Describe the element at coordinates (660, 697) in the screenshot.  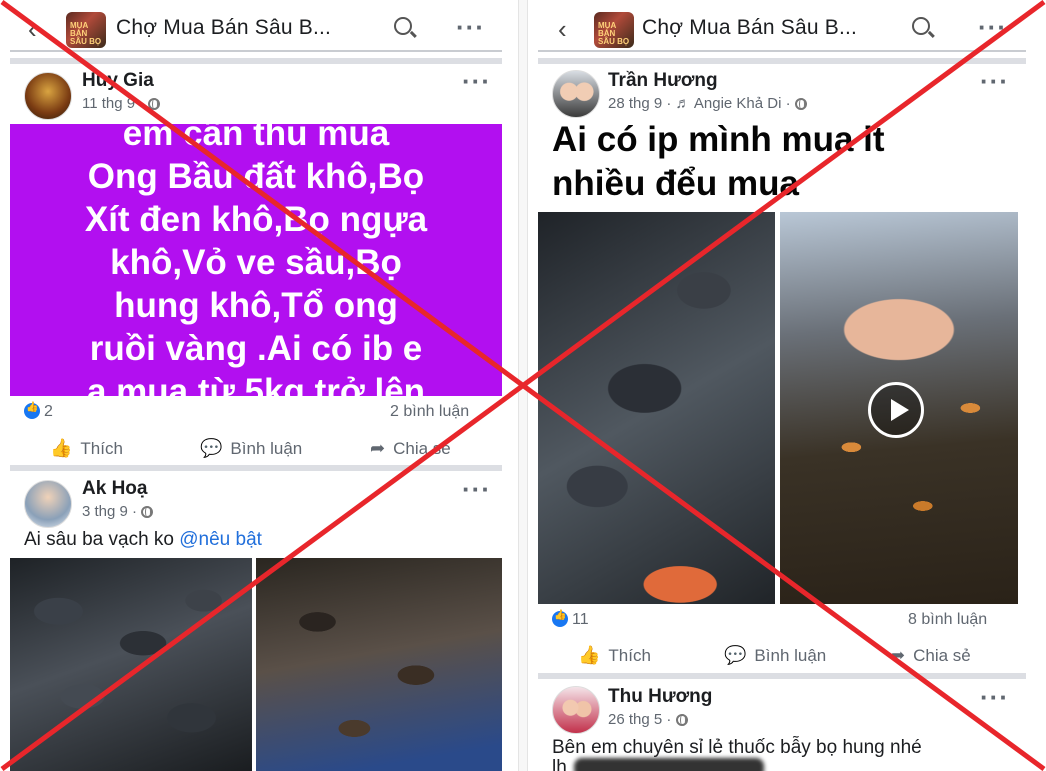
I see `post-author: Thu Hương` at that location.